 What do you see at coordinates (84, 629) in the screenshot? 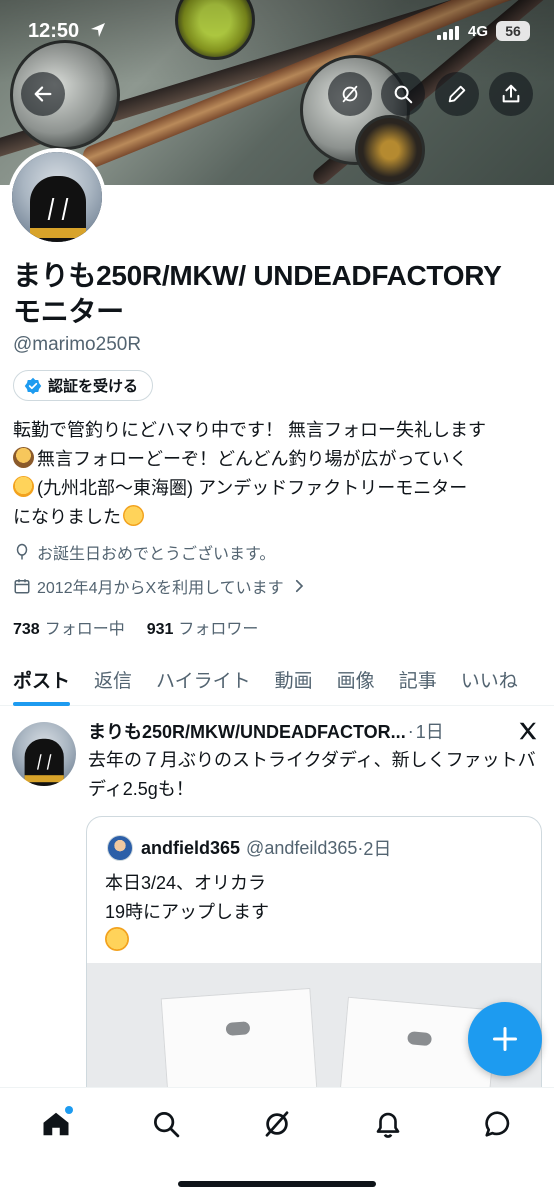
I see `following-label: フォロー中` at bounding box center [84, 629].